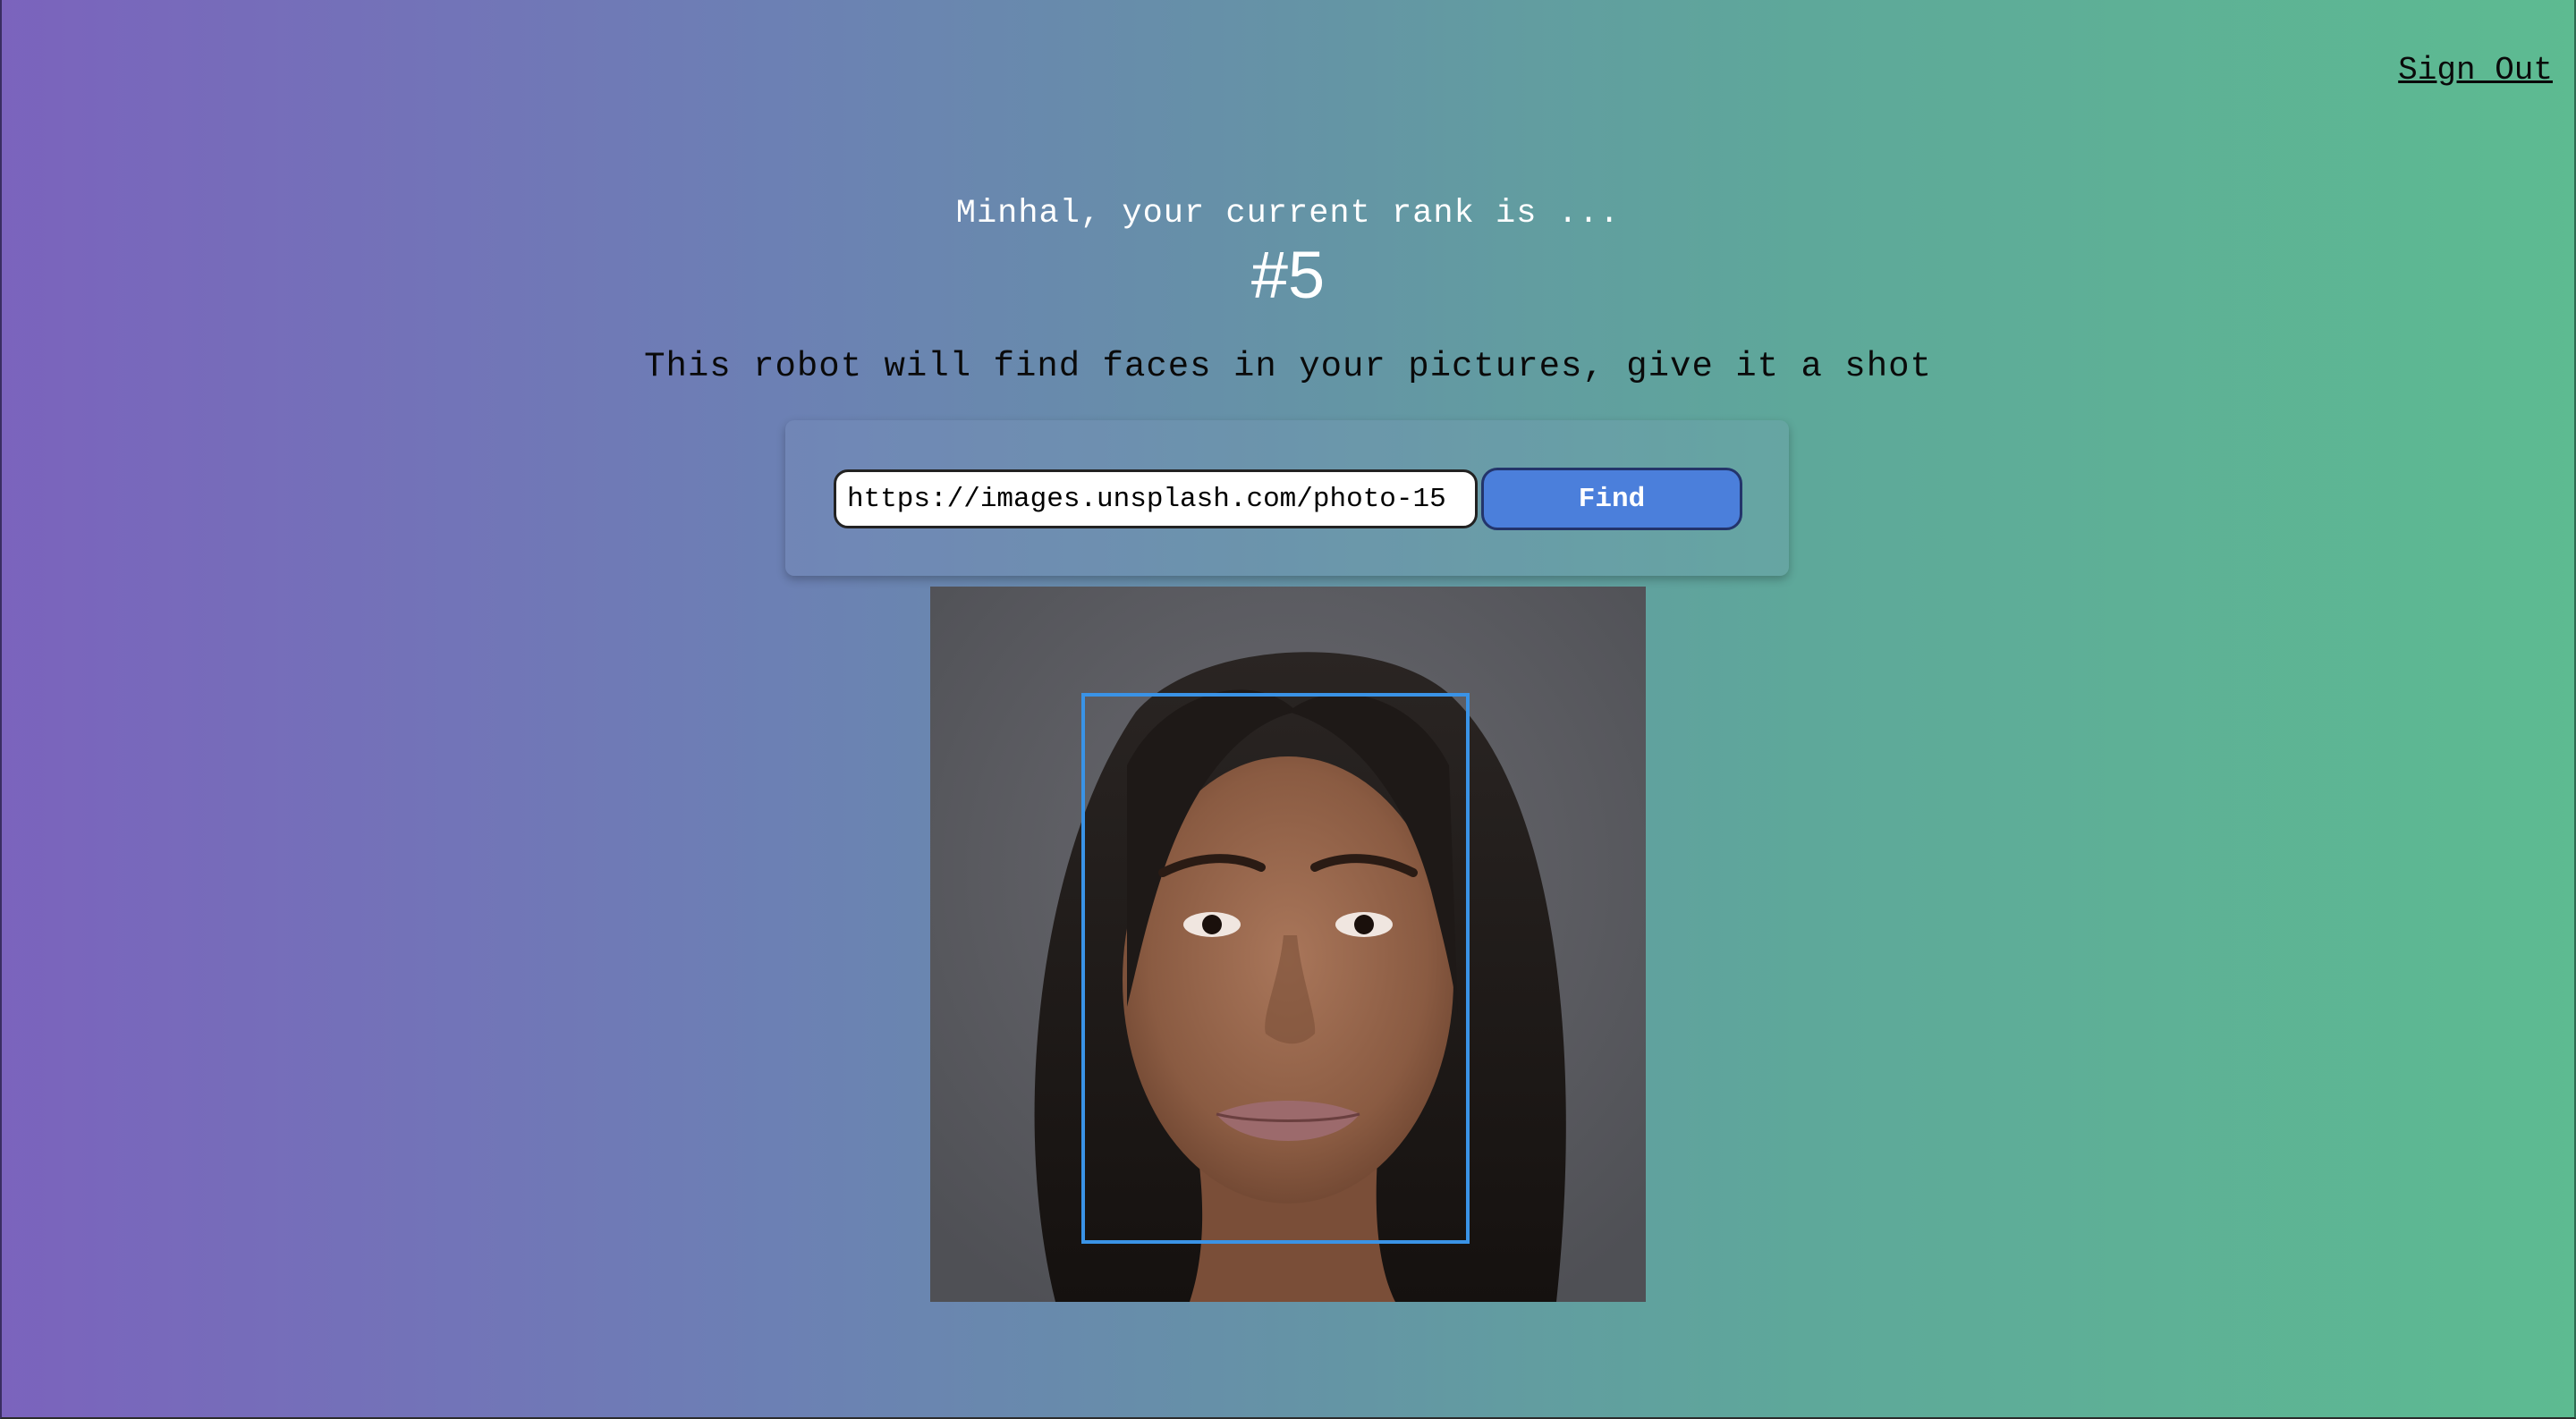 The image size is (2576, 1419). I want to click on result-image, so click(1288, 944).